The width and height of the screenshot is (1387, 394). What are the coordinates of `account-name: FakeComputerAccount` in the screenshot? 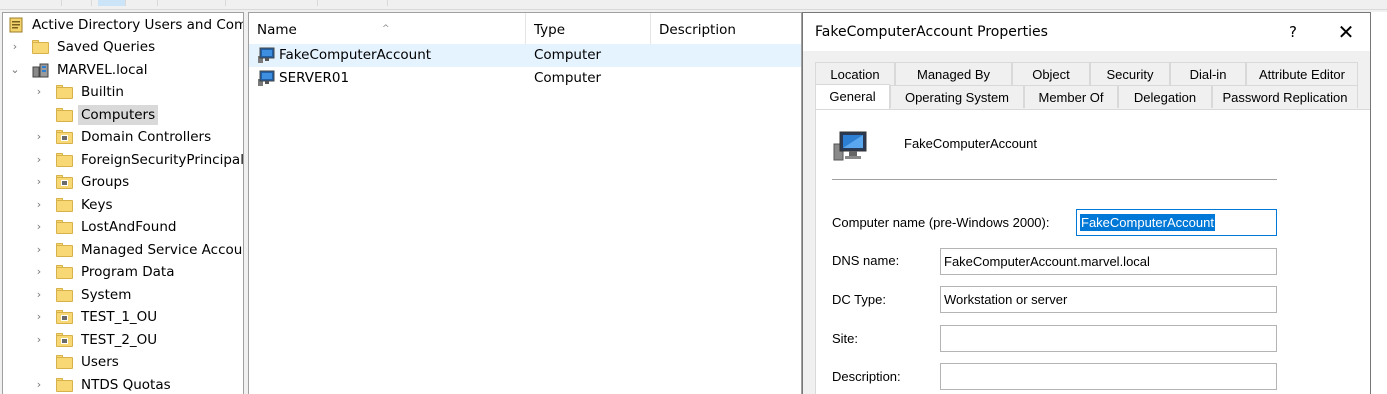 It's located at (970, 143).